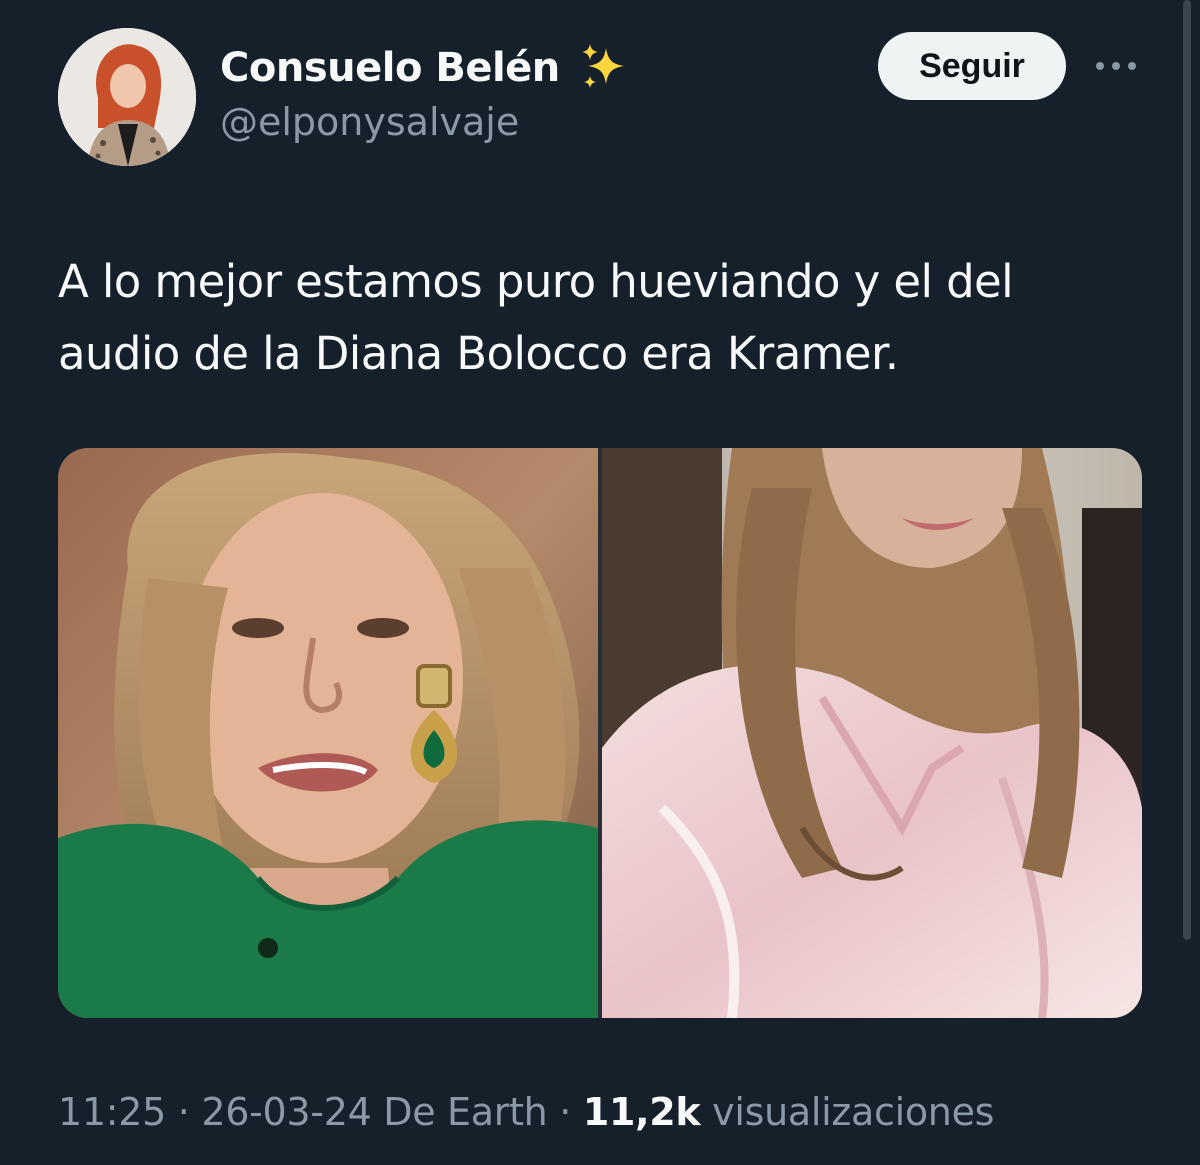  What do you see at coordinates (972, 66) in the screenshot?
I see `follow-button: Seguir` at bounding box center [972, 66].